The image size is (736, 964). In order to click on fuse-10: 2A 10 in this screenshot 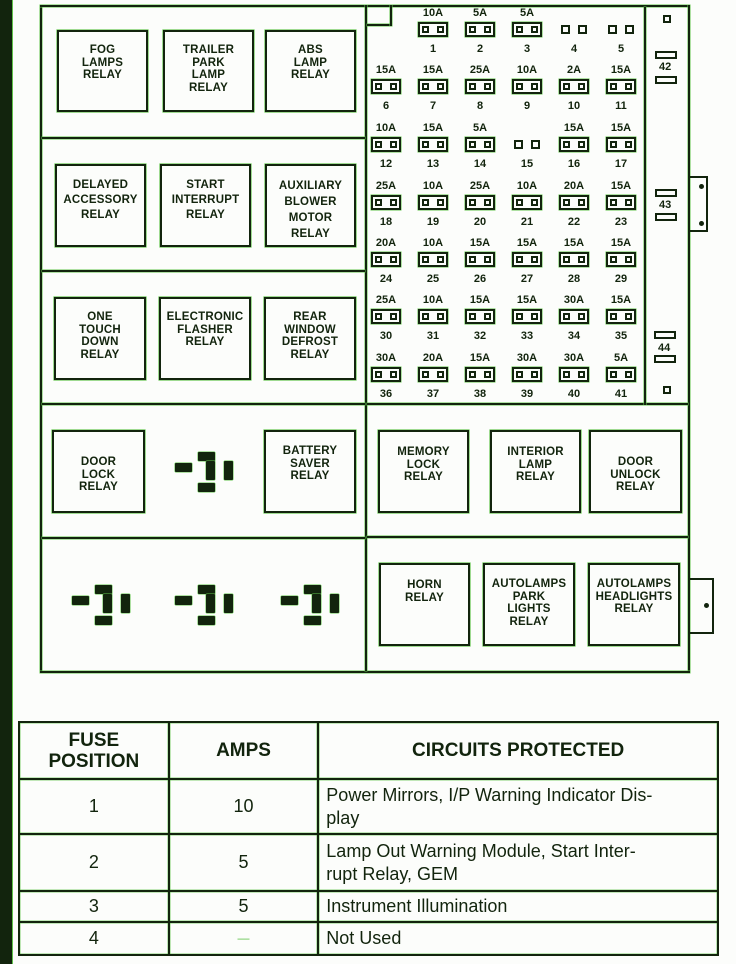, I will do `click(574, 92)`.